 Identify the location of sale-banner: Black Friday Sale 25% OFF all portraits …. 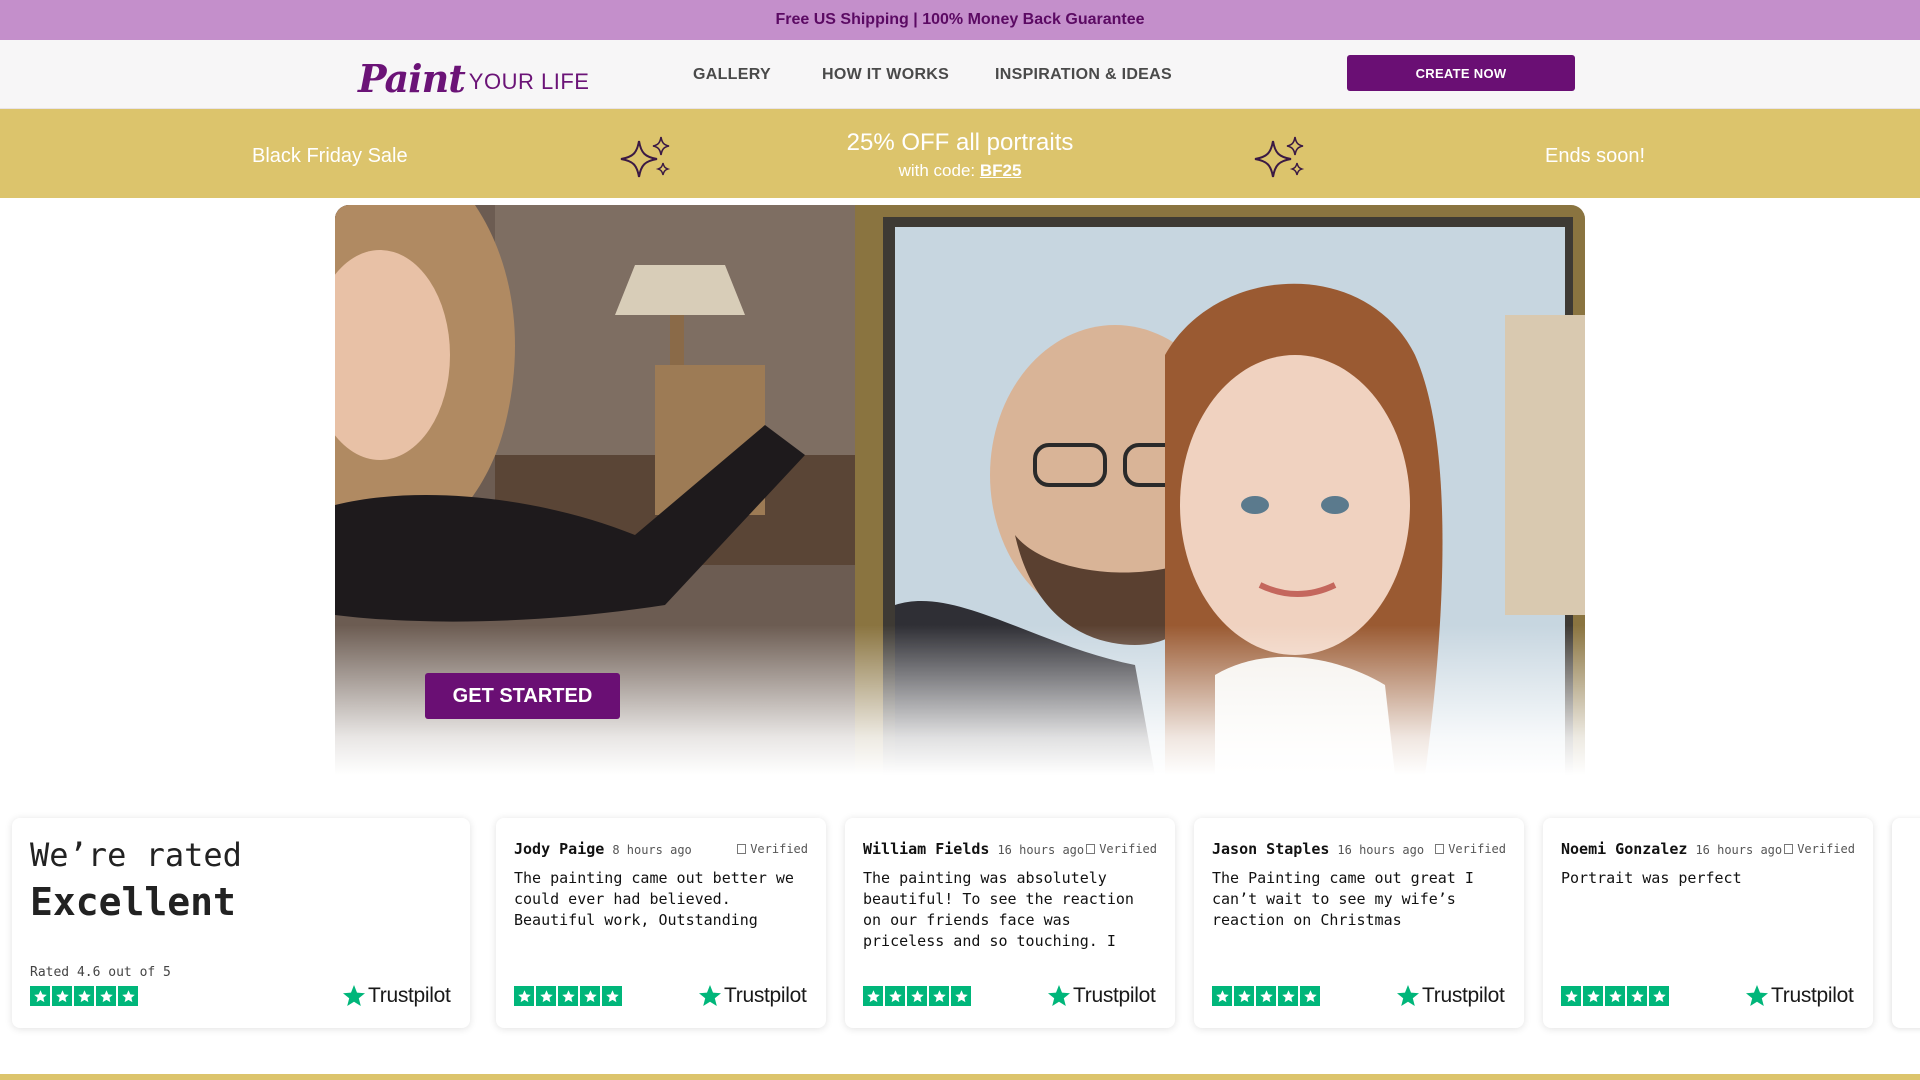
(960, 153).